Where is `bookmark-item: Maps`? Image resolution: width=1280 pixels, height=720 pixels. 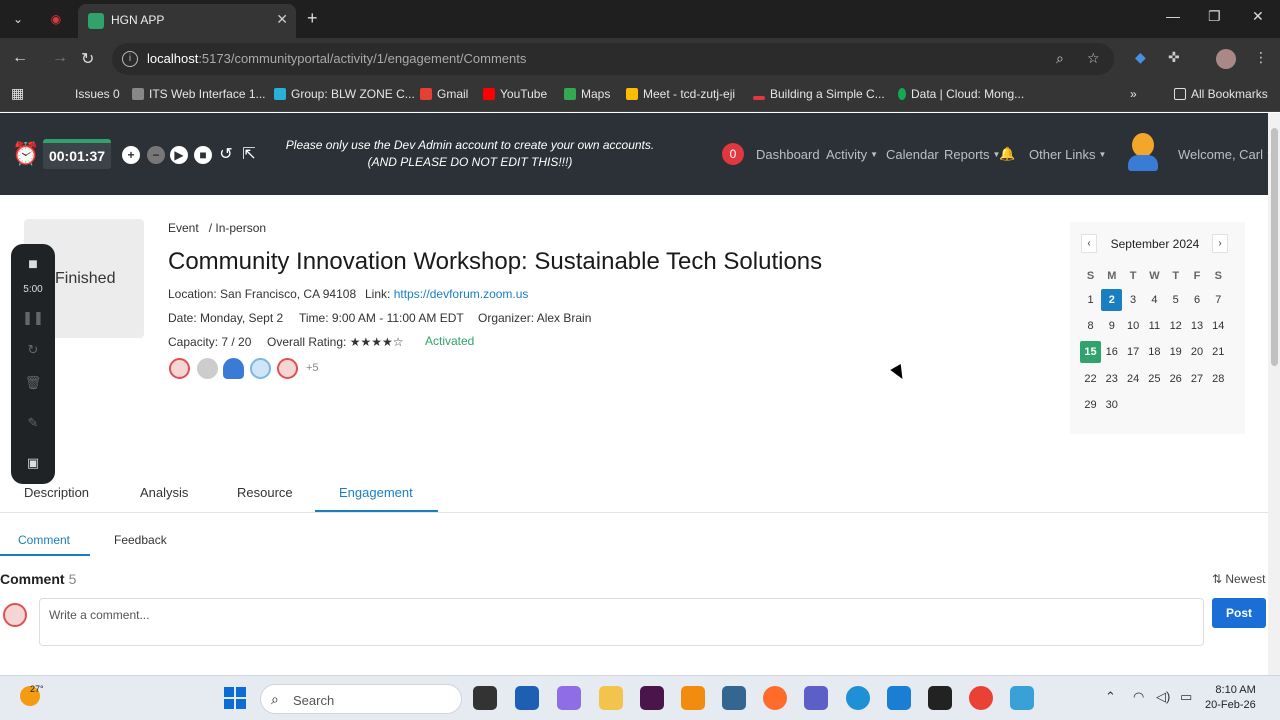
bookmark-item: Maps is located at coordinates (587, 94).